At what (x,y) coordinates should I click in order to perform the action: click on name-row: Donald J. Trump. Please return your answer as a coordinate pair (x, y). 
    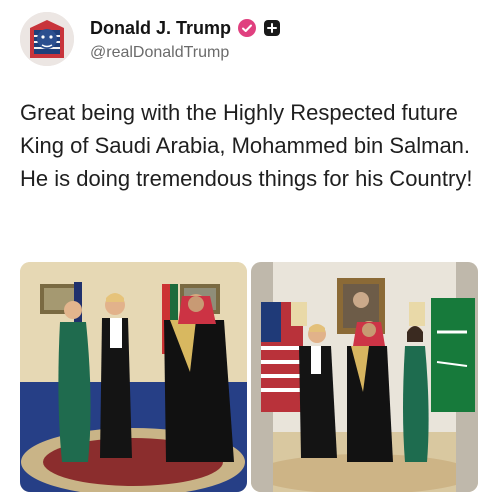
    Looking at the image, I should click on (185, 28).